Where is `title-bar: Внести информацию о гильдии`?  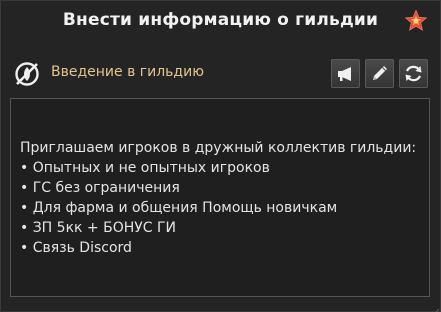
title-bar: Внести информацию о гильдии is located at coordinates (220, 21).